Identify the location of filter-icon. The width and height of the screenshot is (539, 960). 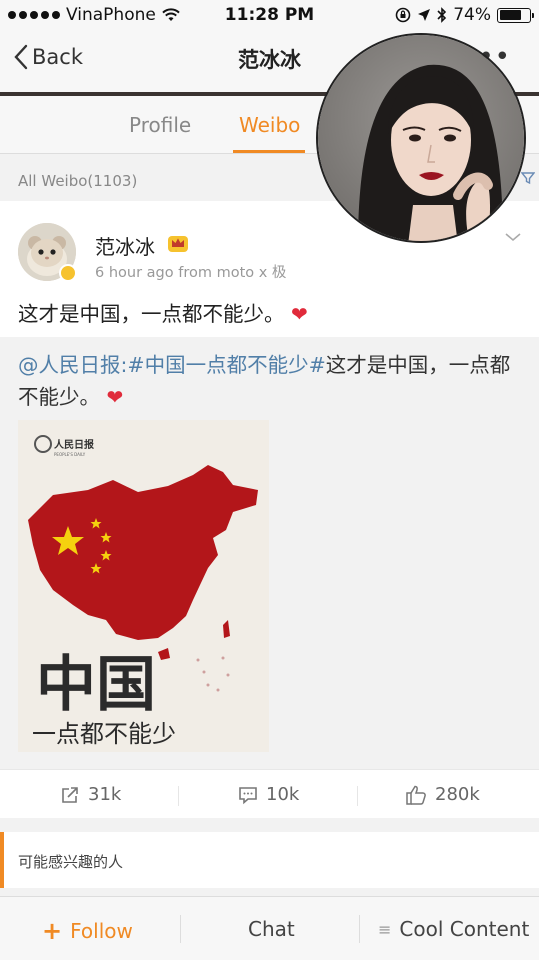
(528, 178).